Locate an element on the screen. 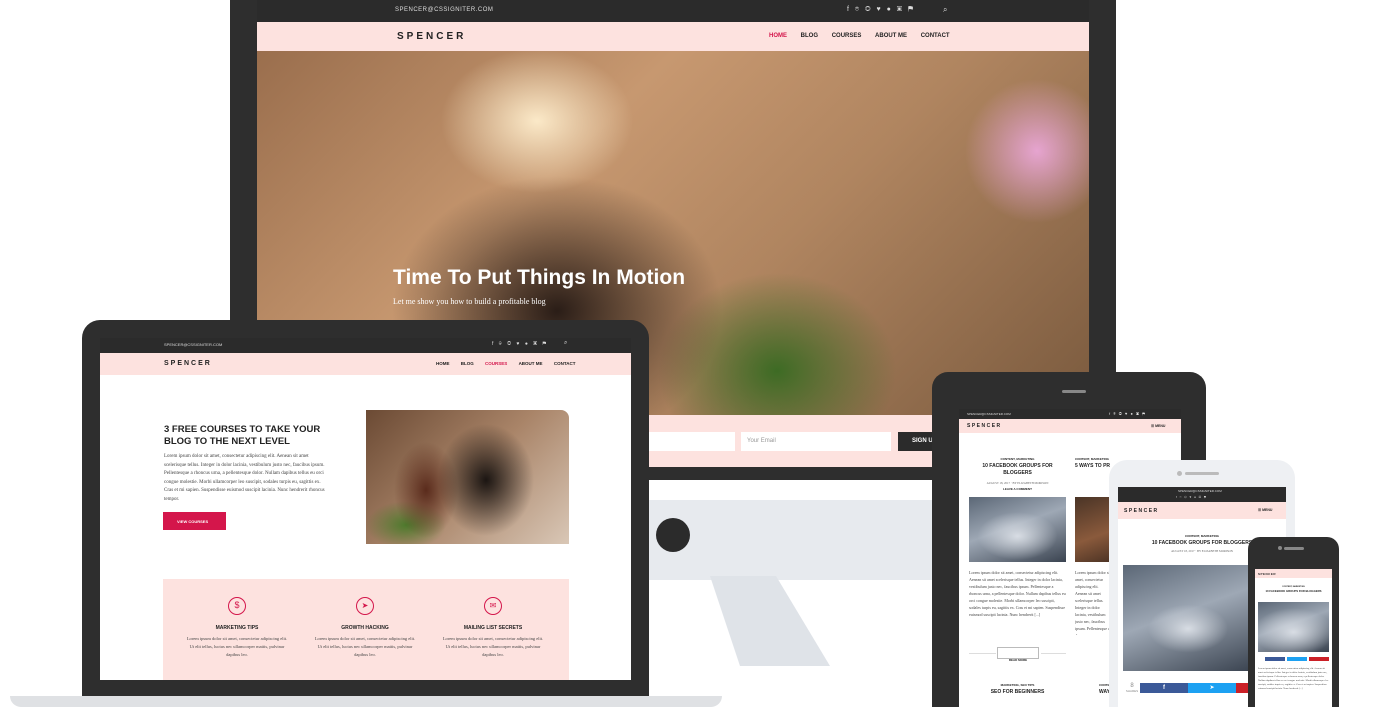 The height and width of the screenshot is (707, 1378). envelope-icon: ✉ is located at coordinates (493, 606).